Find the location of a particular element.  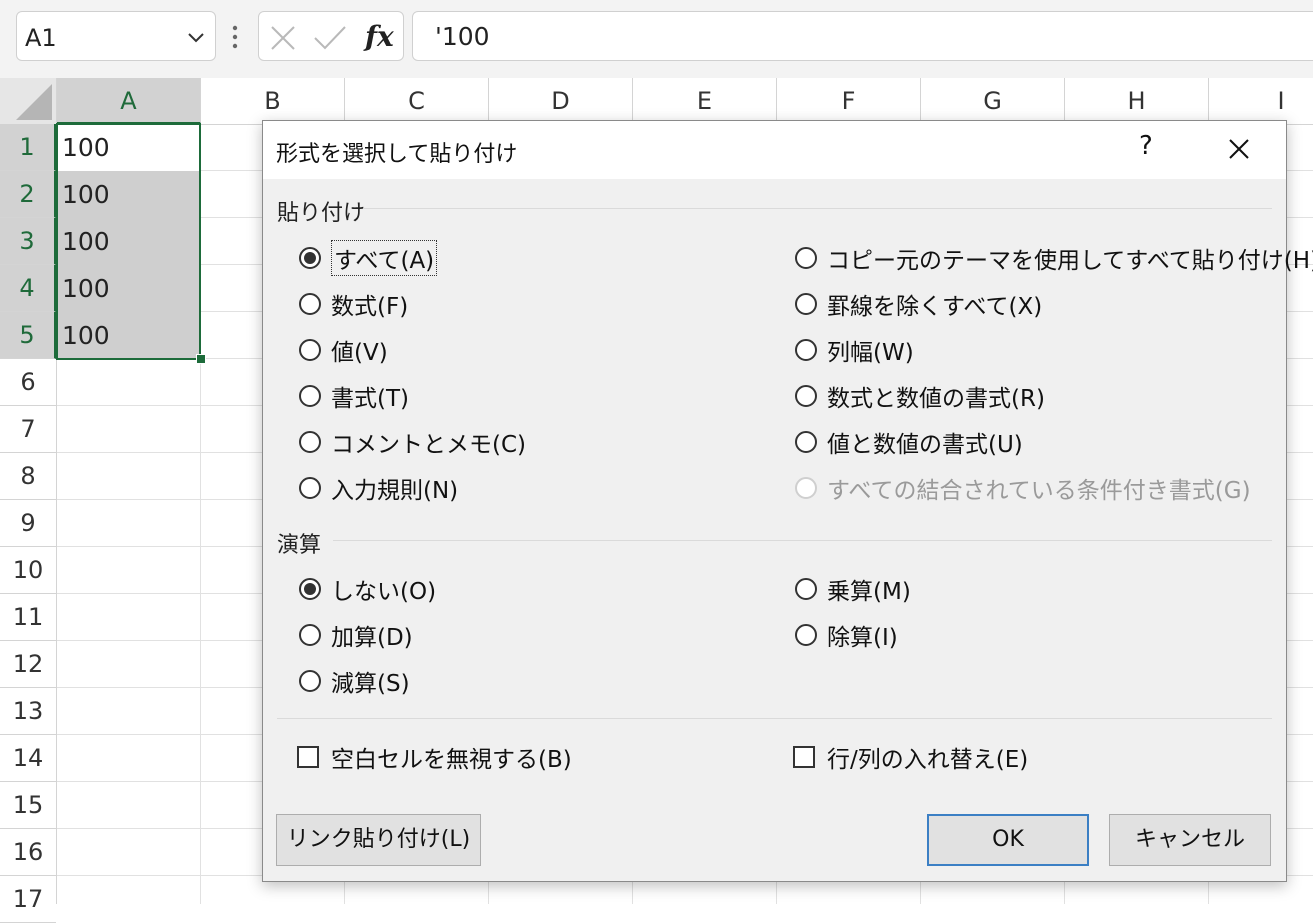

select-all-corner is located at coordinates (28, 101).